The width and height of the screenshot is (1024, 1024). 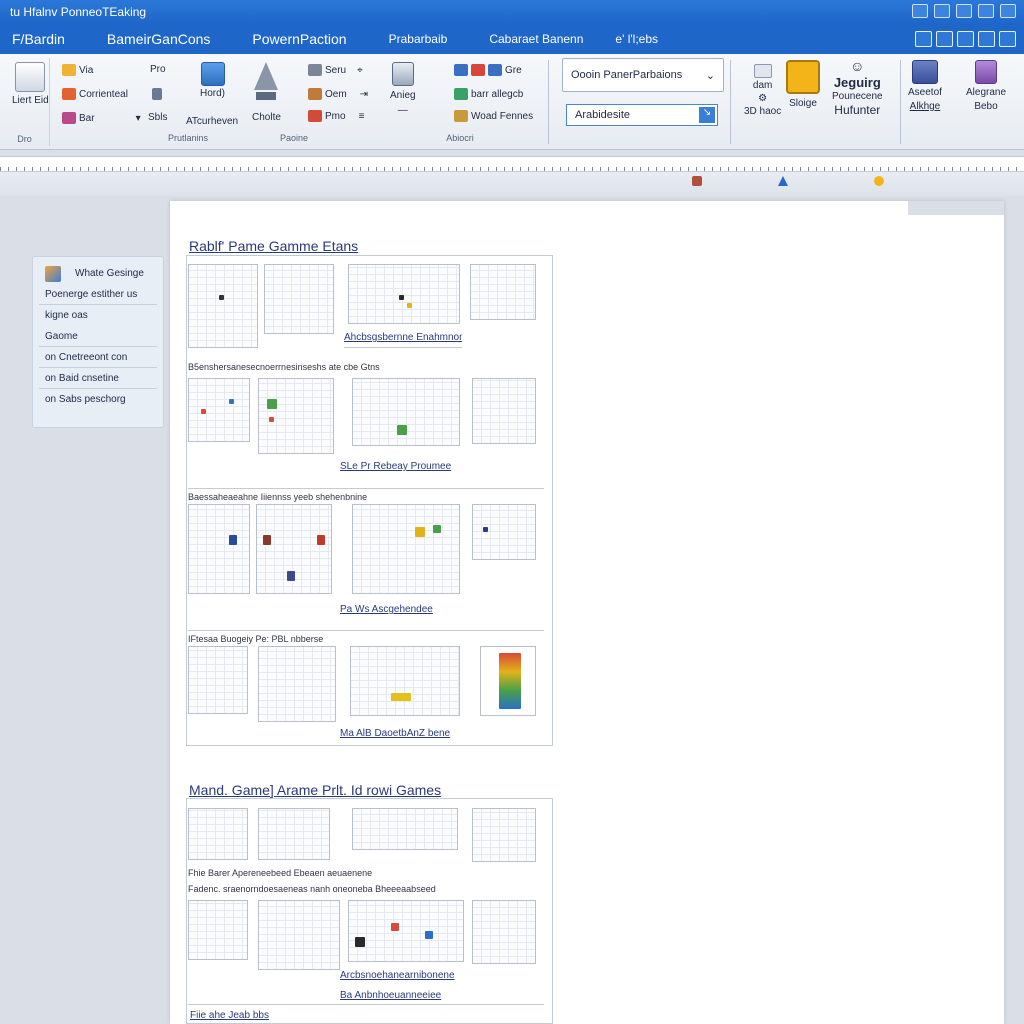 What do you see at coordinates (488, 94) in the screenshot?
I see `allegro-button: barr allegcb` at bounding box center [488, 94].